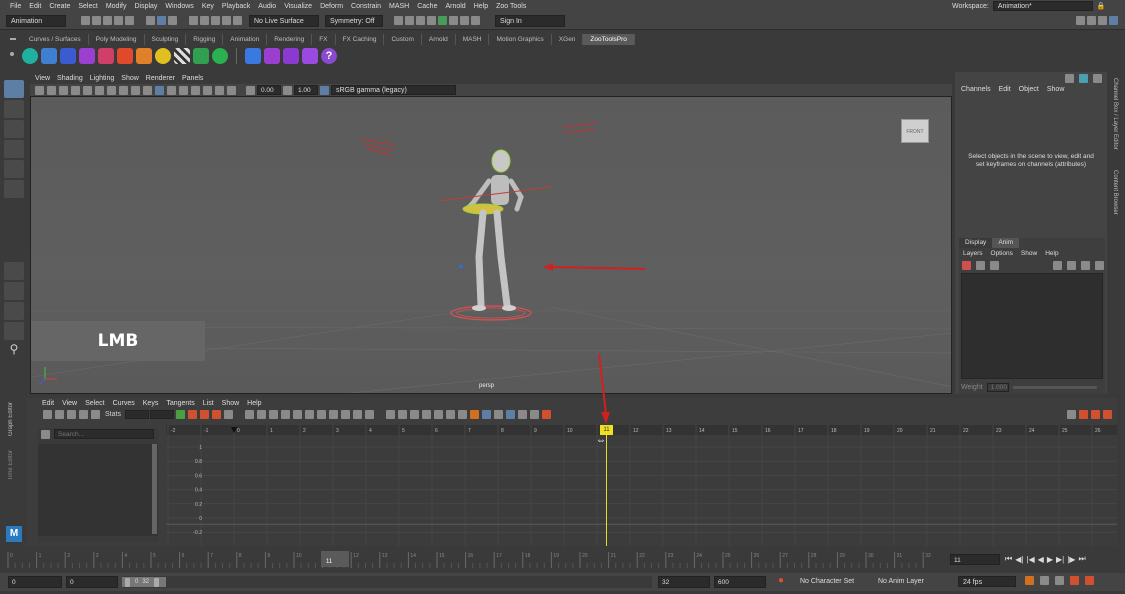 The image size is (1125, 594). What do you see at coordinates (14, 169) in the screenshot?
I see `rotate-tool-icon` at bounding box center [14, 169].